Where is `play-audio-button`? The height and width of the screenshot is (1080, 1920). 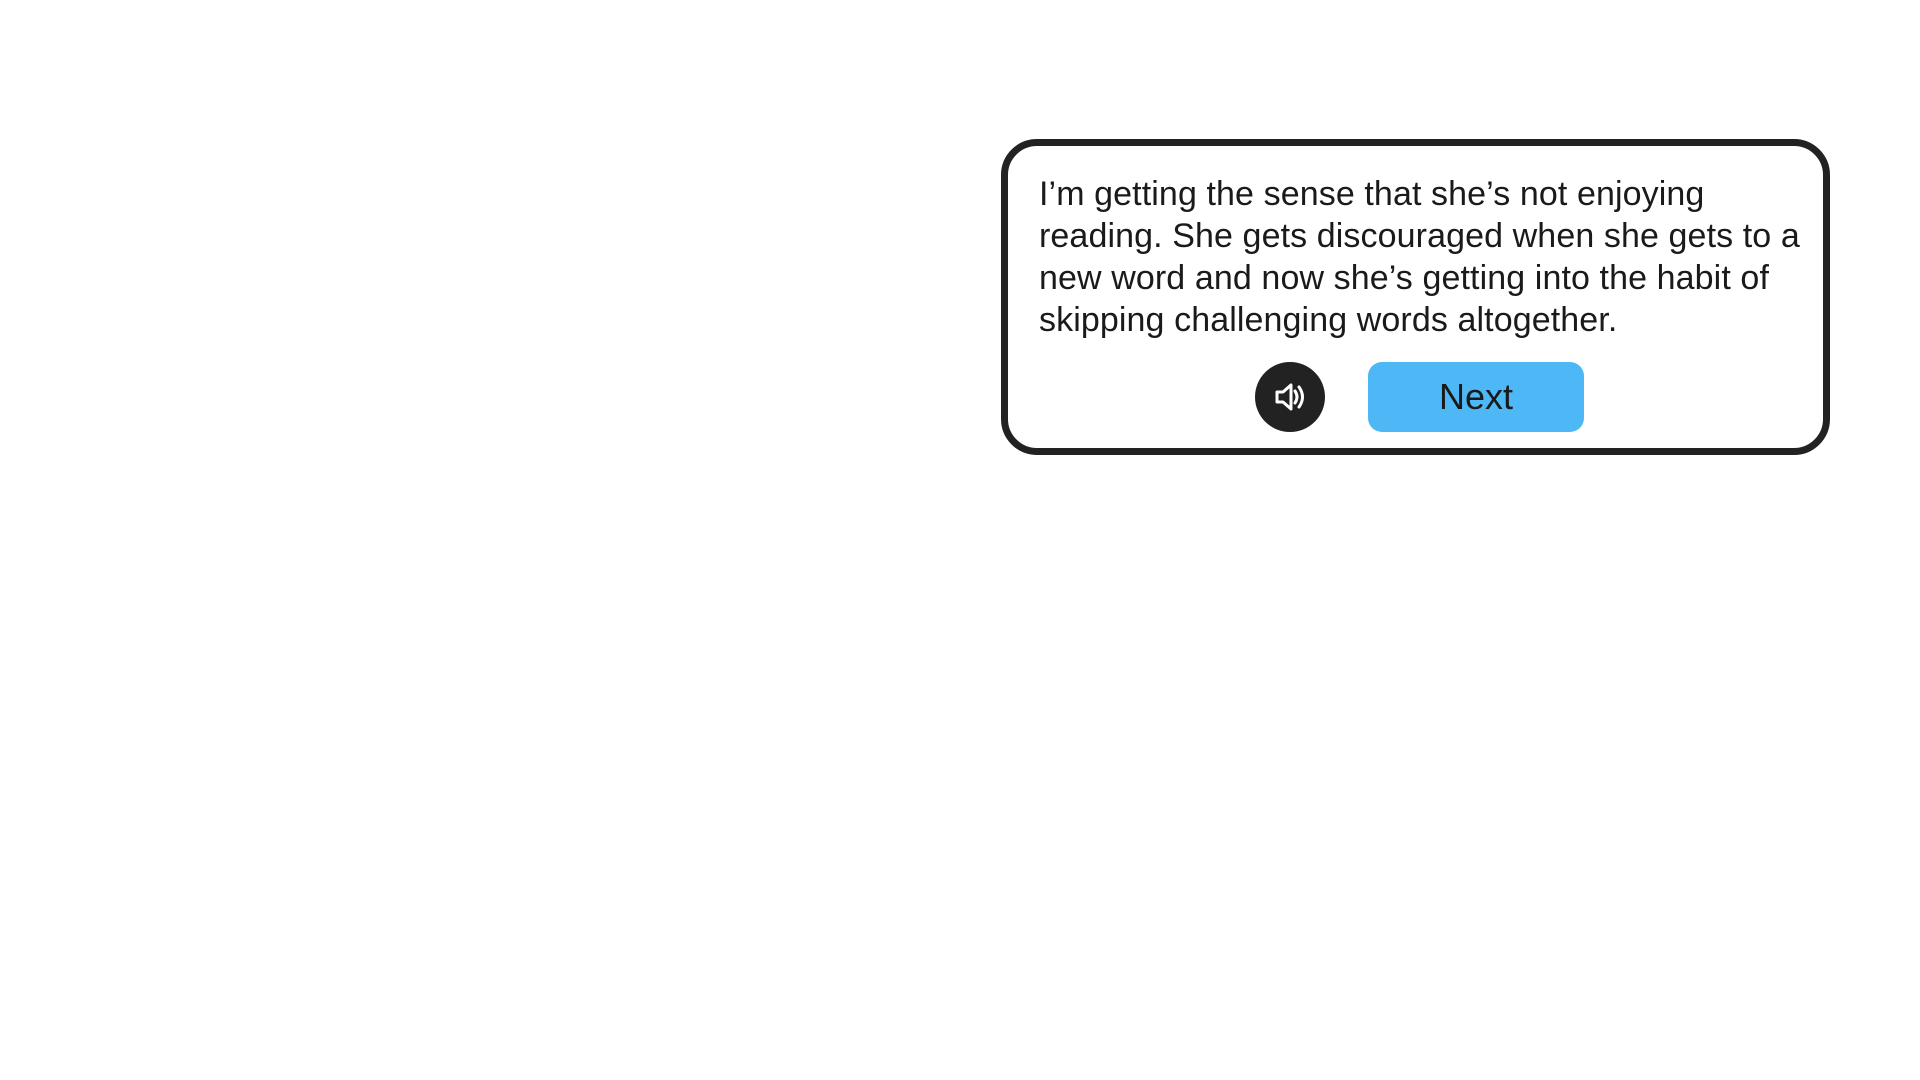 play-audio-button is located at coordinates (1290, 397).